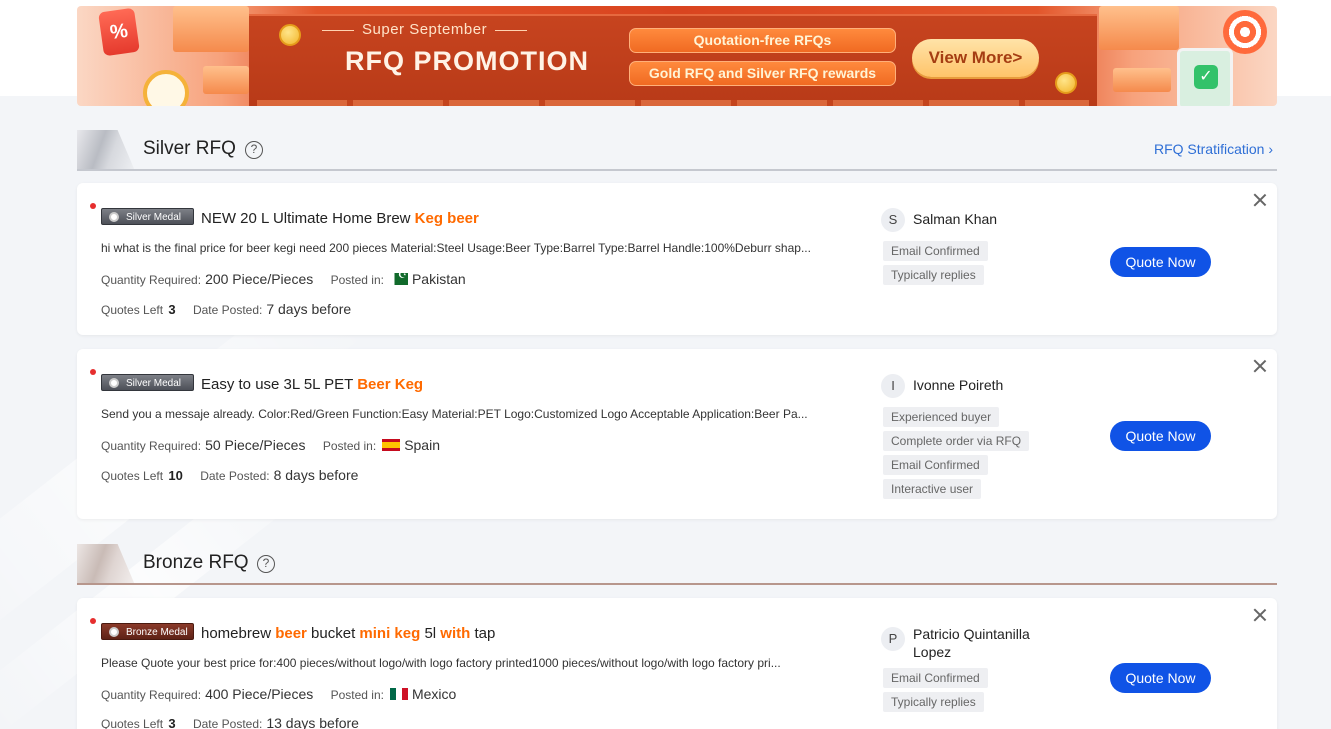 The height and width of the screenshot is (729, 1331). I want to click on target-icon, so click(1245, 32).